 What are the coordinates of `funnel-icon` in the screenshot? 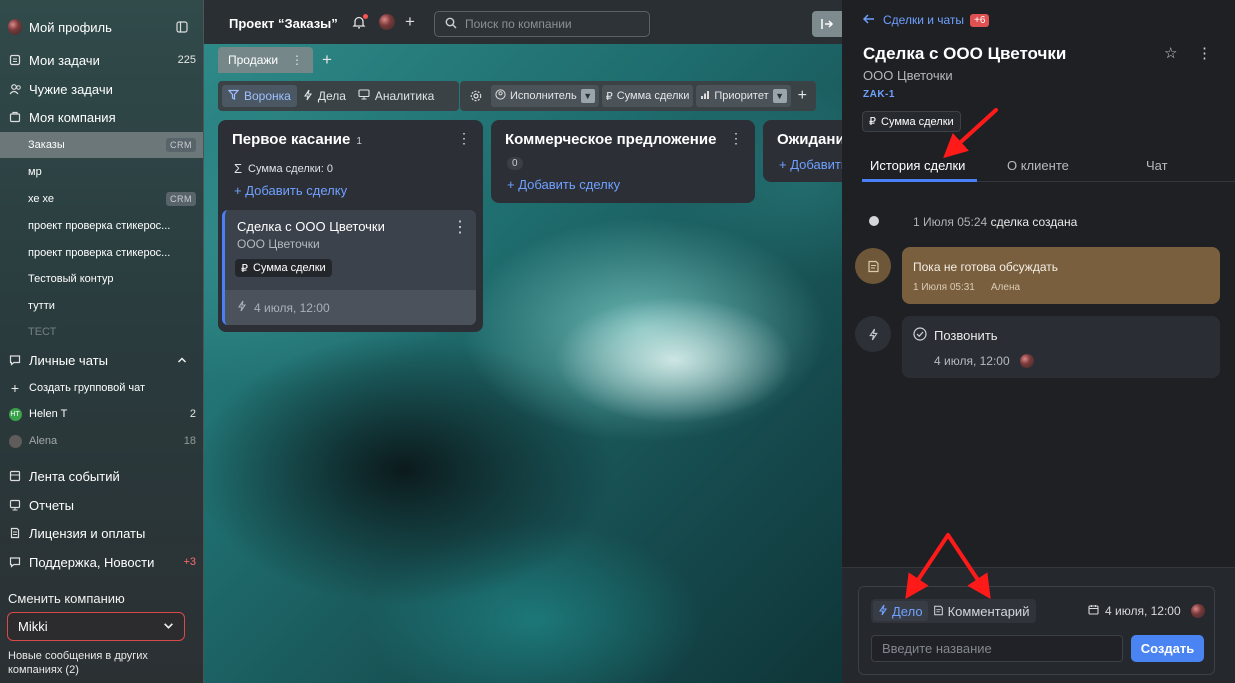 It's located at (233, 96).